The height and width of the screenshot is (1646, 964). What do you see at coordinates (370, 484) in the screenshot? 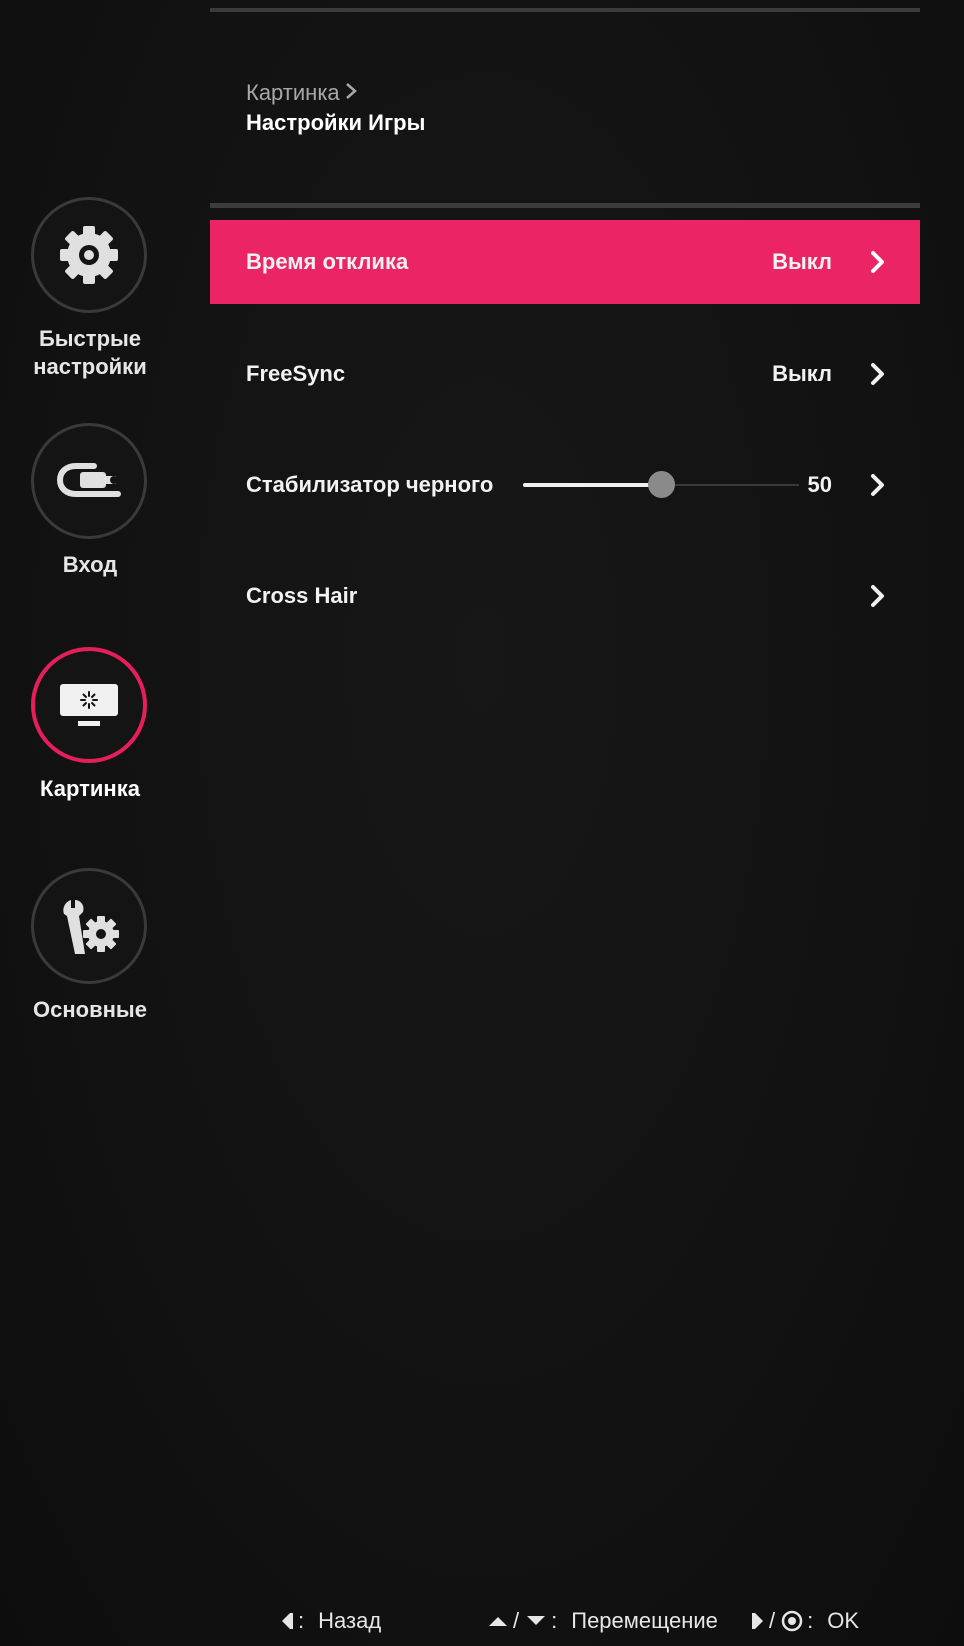
I see `row-label: Стабилизатор черного` at bounding box center [370, 484].